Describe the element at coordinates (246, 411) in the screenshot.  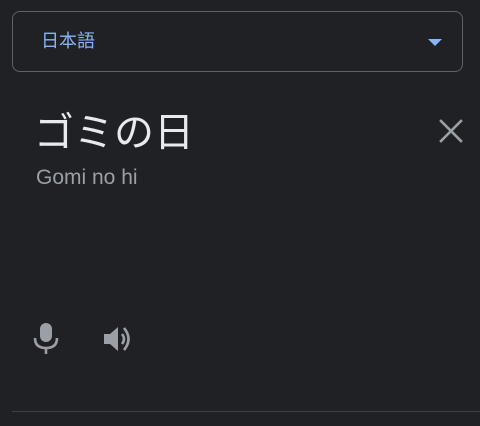
I see `divider` at that location.